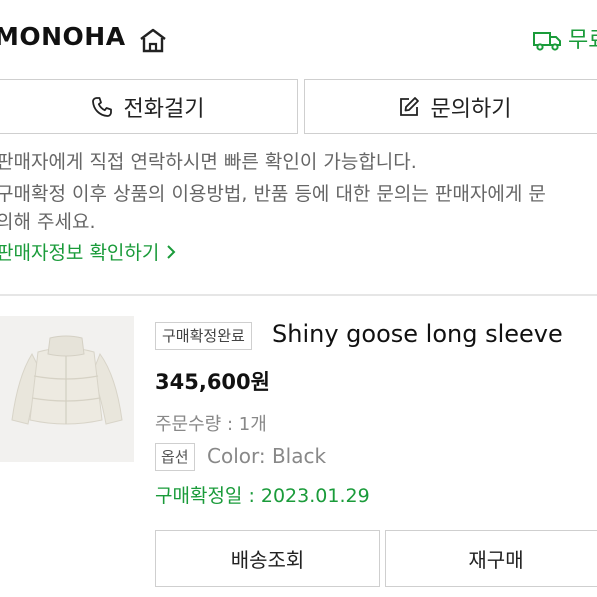 This screenshot has width=597, height=597. Describe the element at coordinates (212, 382) in the screenshot. I see `product-price: 345,600원` at that location.